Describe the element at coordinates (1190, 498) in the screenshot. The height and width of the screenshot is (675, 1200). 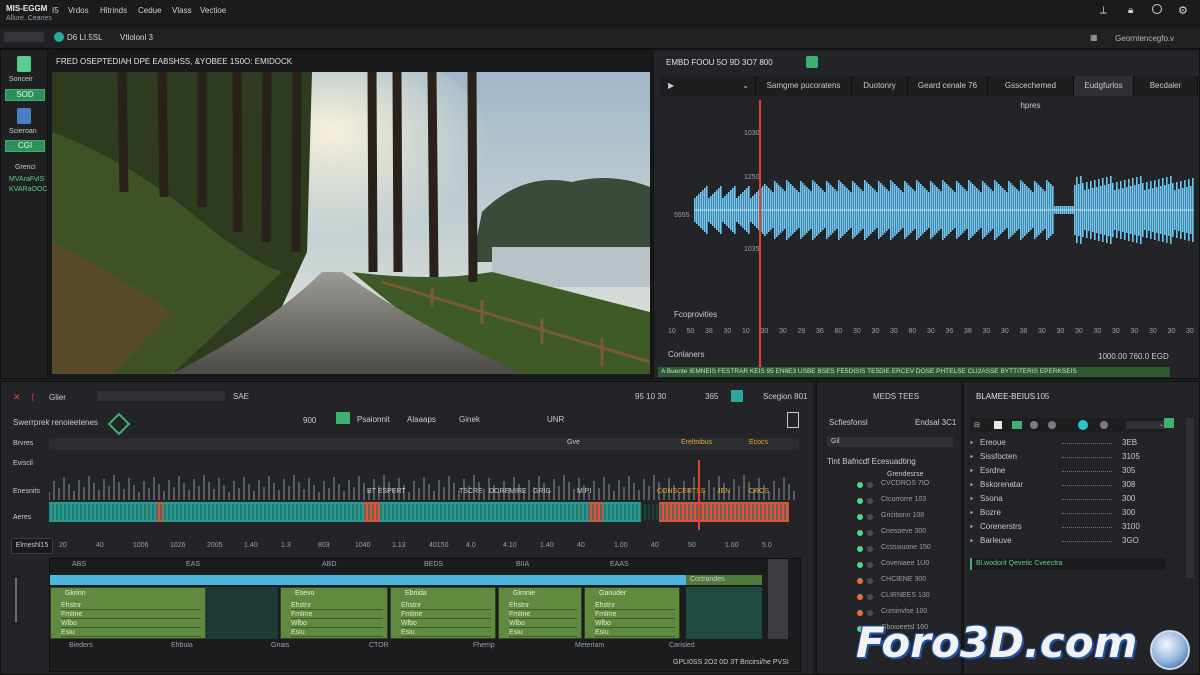
I see `layers-scrollbar` at that location.